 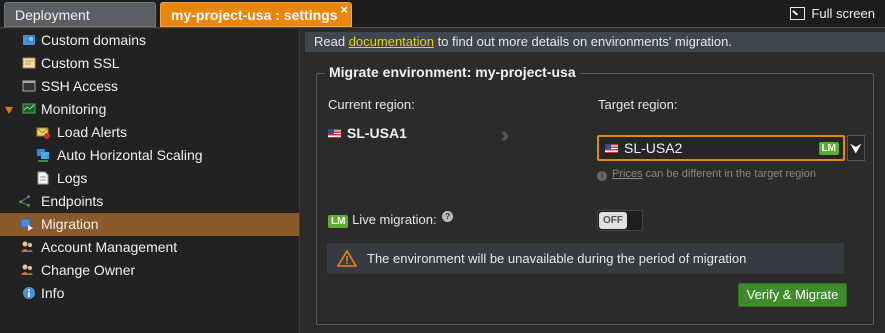 I want to click on fieldset-title: Migrate environment: my-project-usa, so click(x=452, y=72).